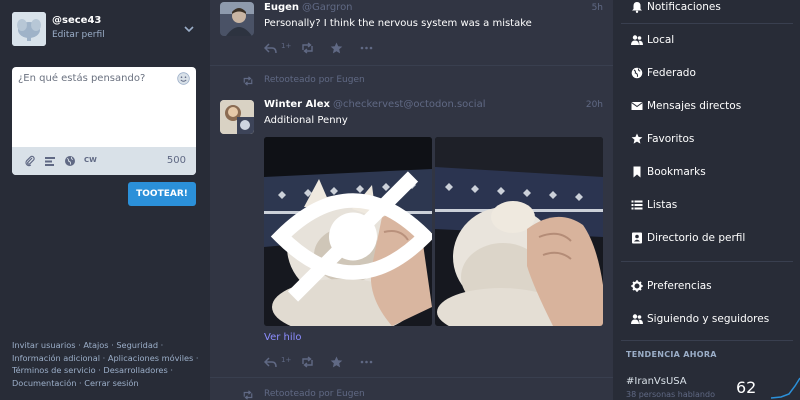  I want to click on character-counter: 500, so click(176, 160).